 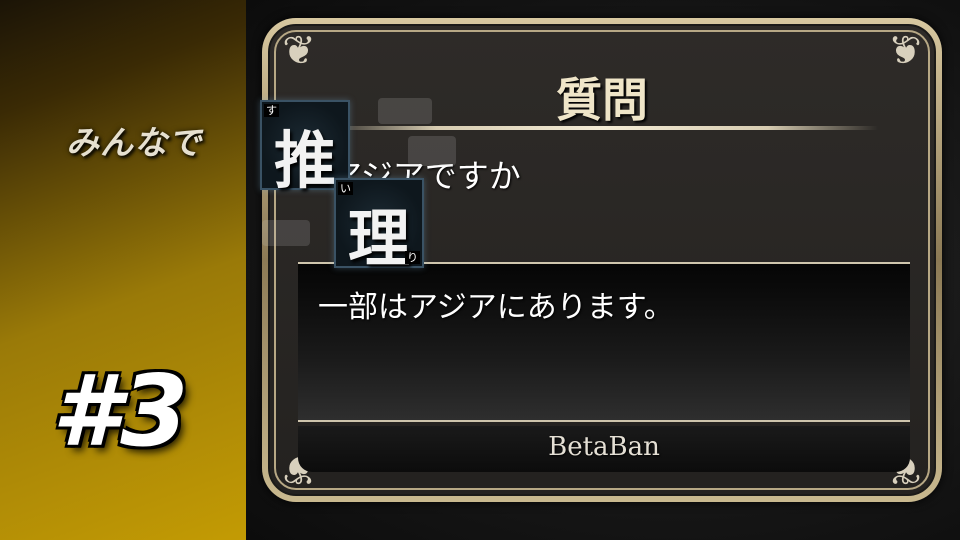 I want to click on banner-subtitle: みんなで, so click(x=134, y=142).